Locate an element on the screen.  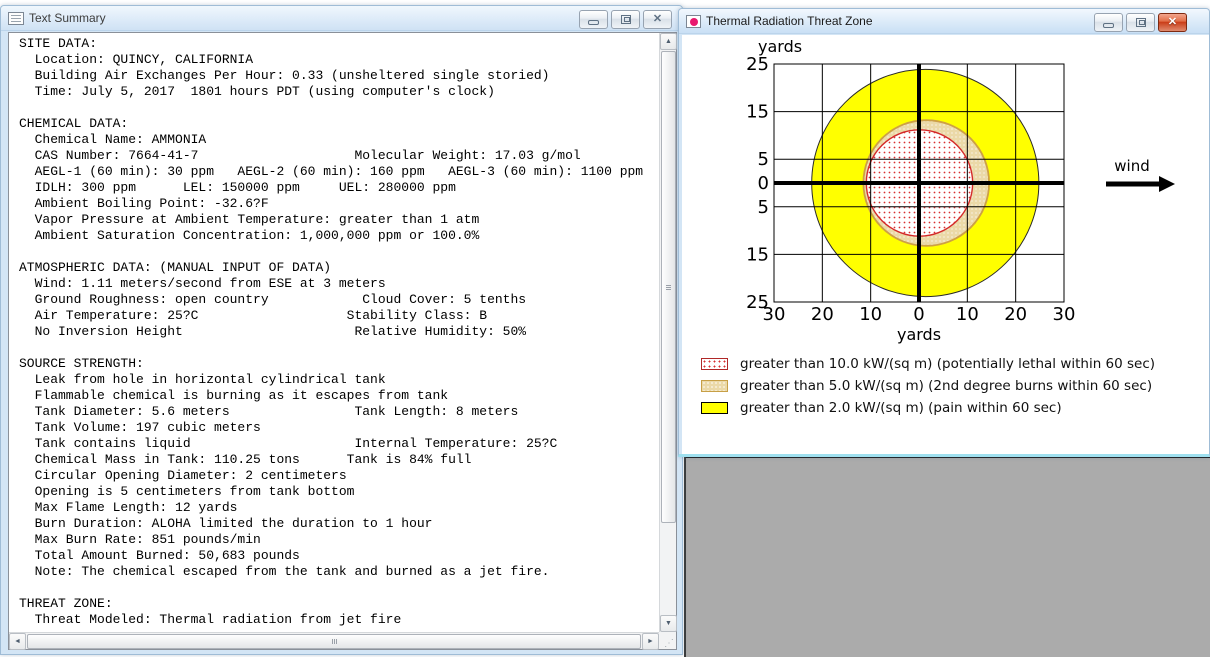
horizontal-scrollbar-thumb is located at coordinates (334, 641).